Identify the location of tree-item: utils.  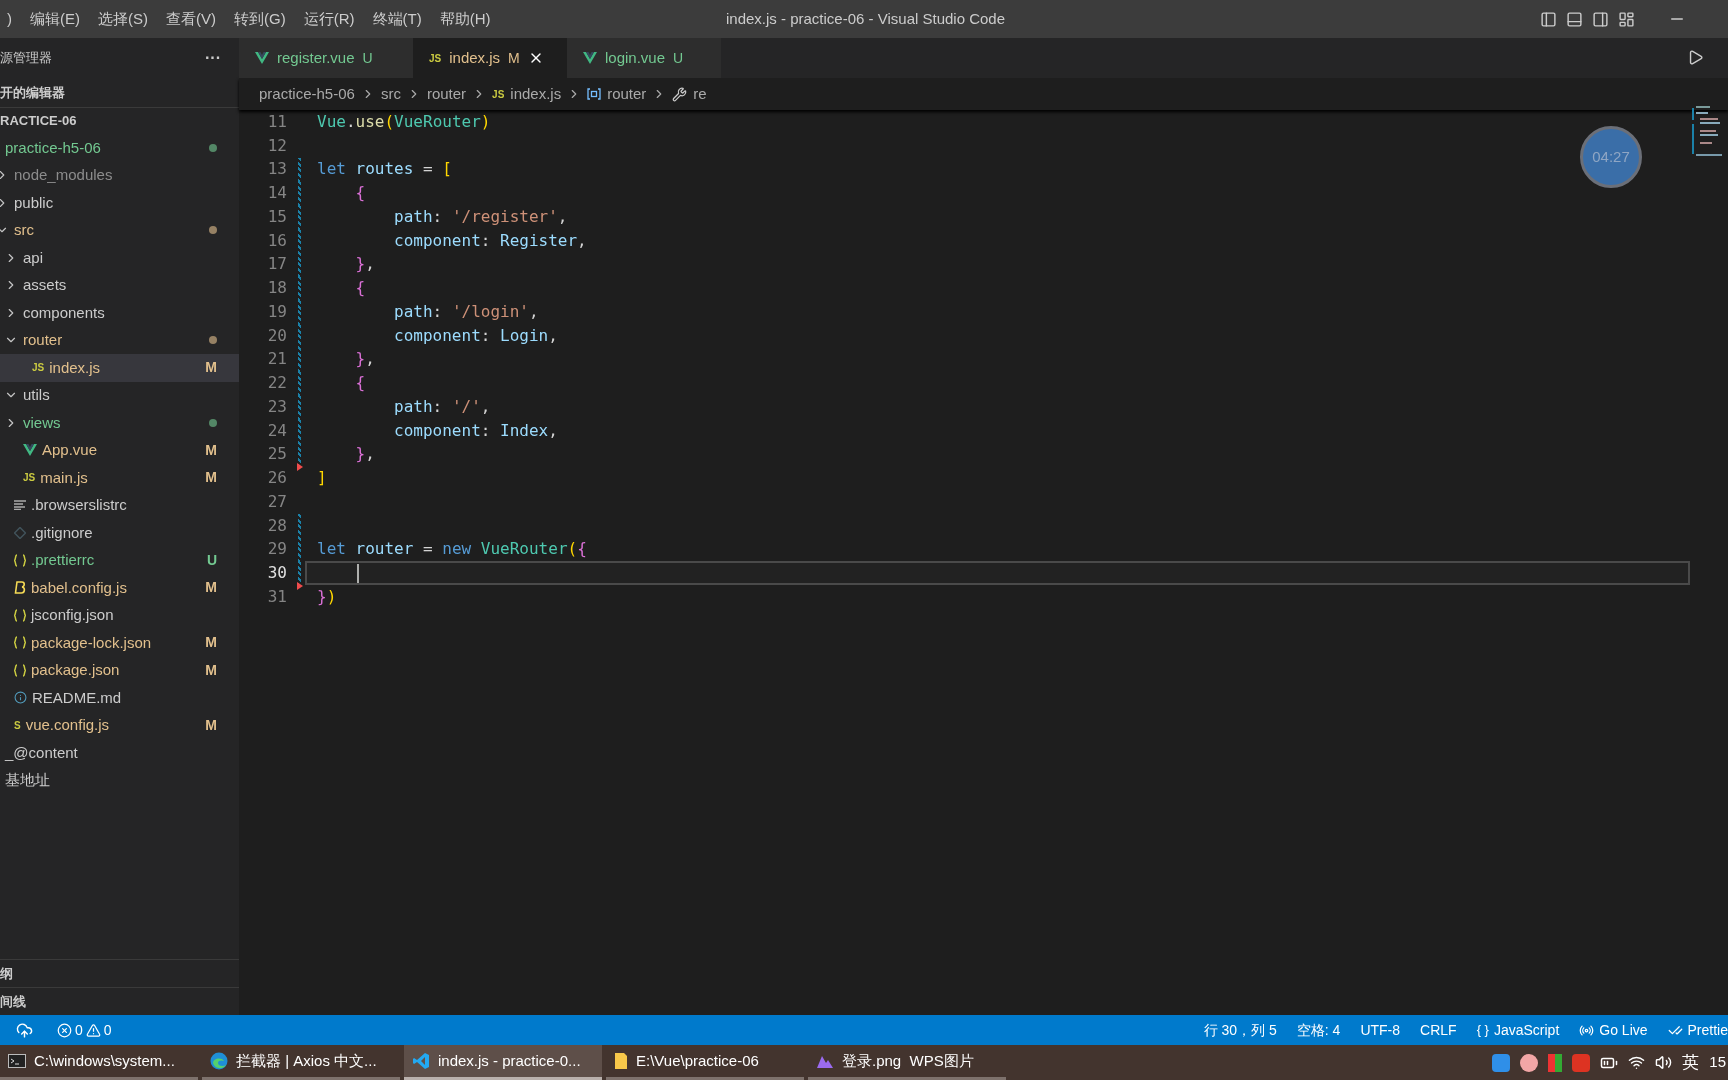
(119, 395).